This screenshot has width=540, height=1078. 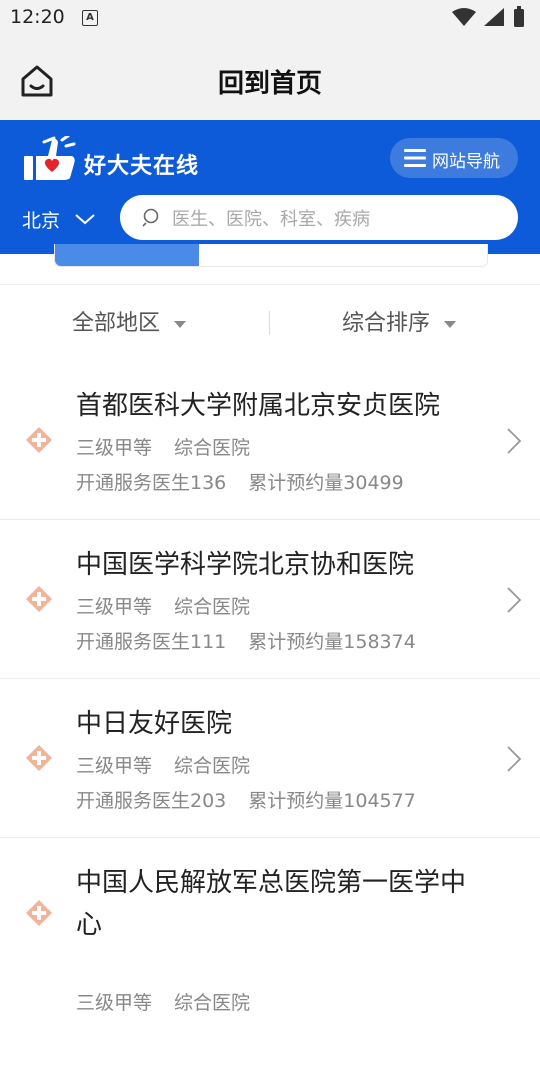 I want to click on hospital-name: 首都医科大学附属北京安贞医院, so click(x=258, y=406).